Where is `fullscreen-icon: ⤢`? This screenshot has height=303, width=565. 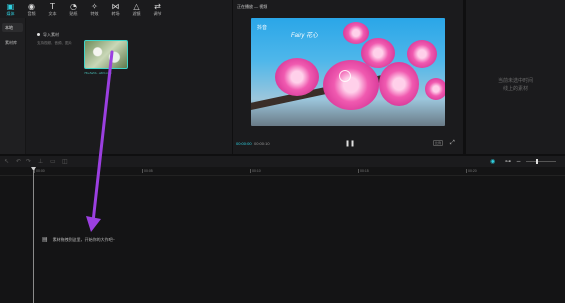
fullscreen-icon: ⤢ is located at coordinates (452, 143).